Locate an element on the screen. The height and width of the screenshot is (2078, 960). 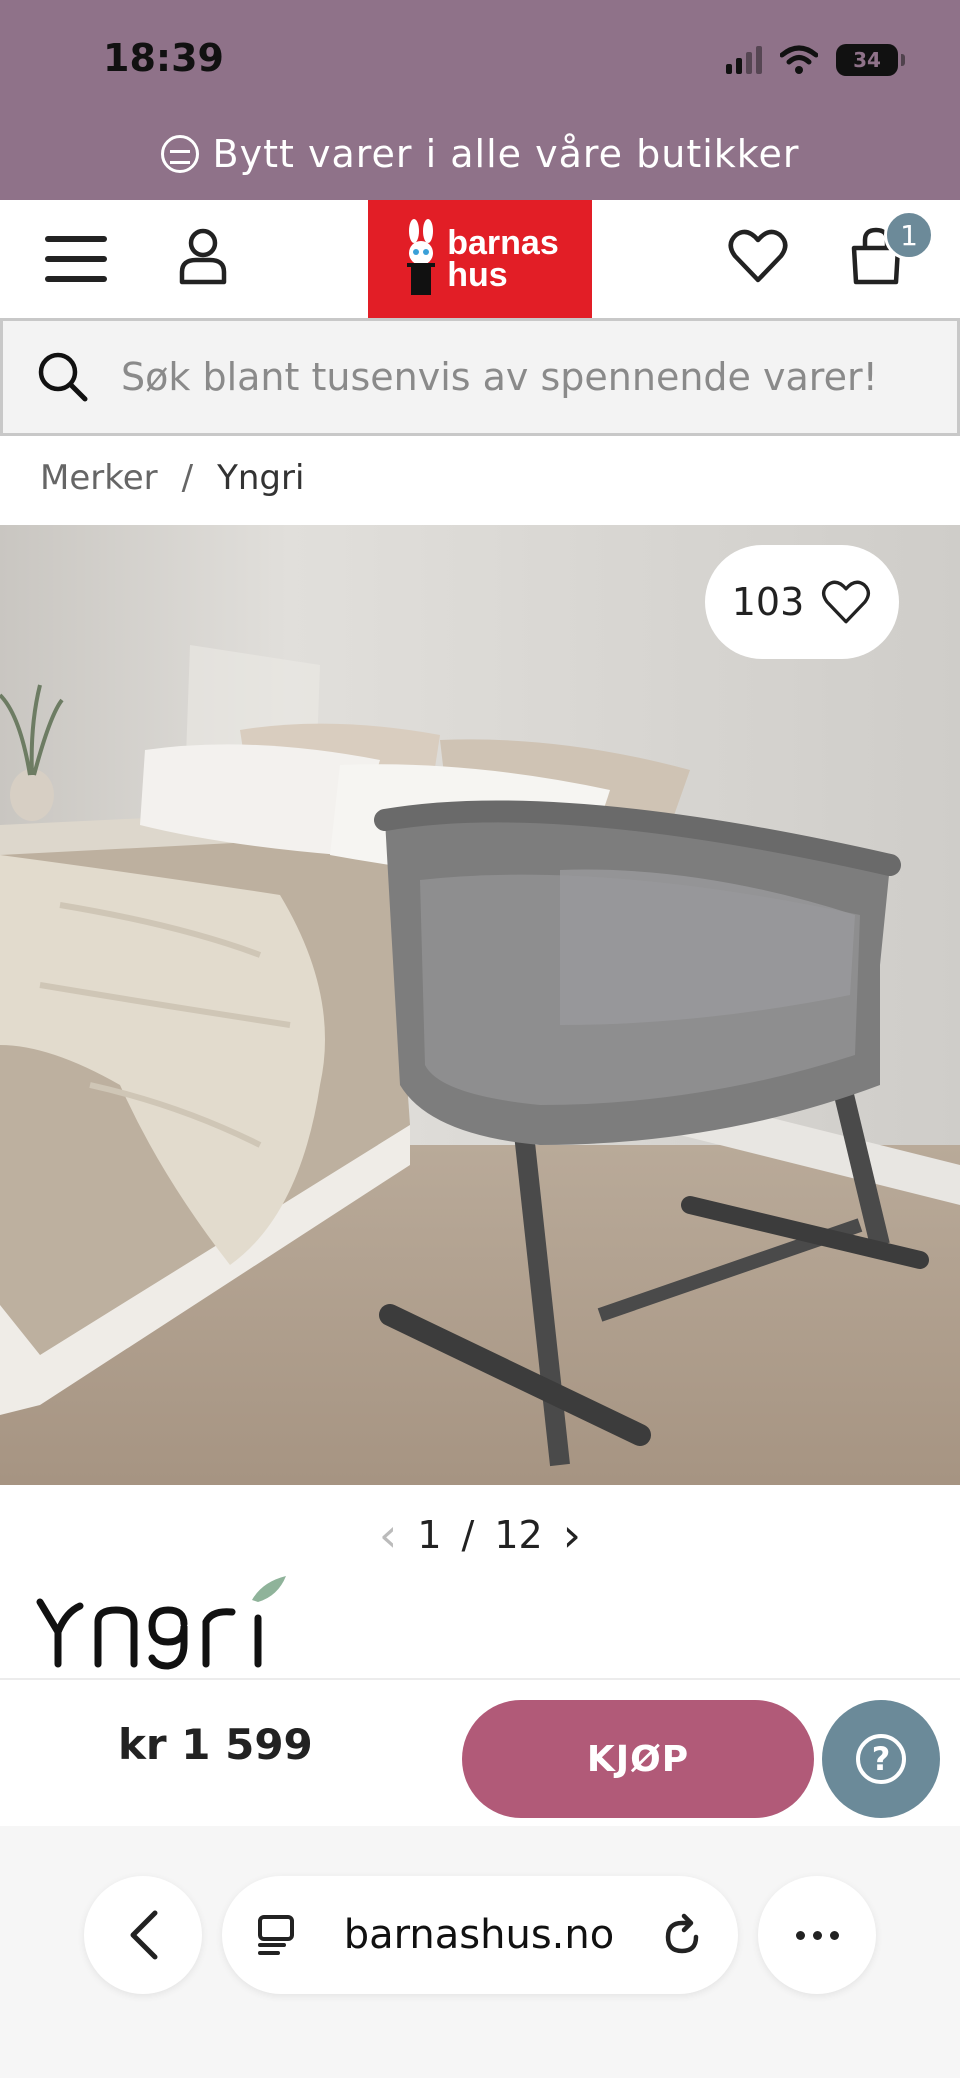
promo-exchange-icon is located at coordinates (179, 154).